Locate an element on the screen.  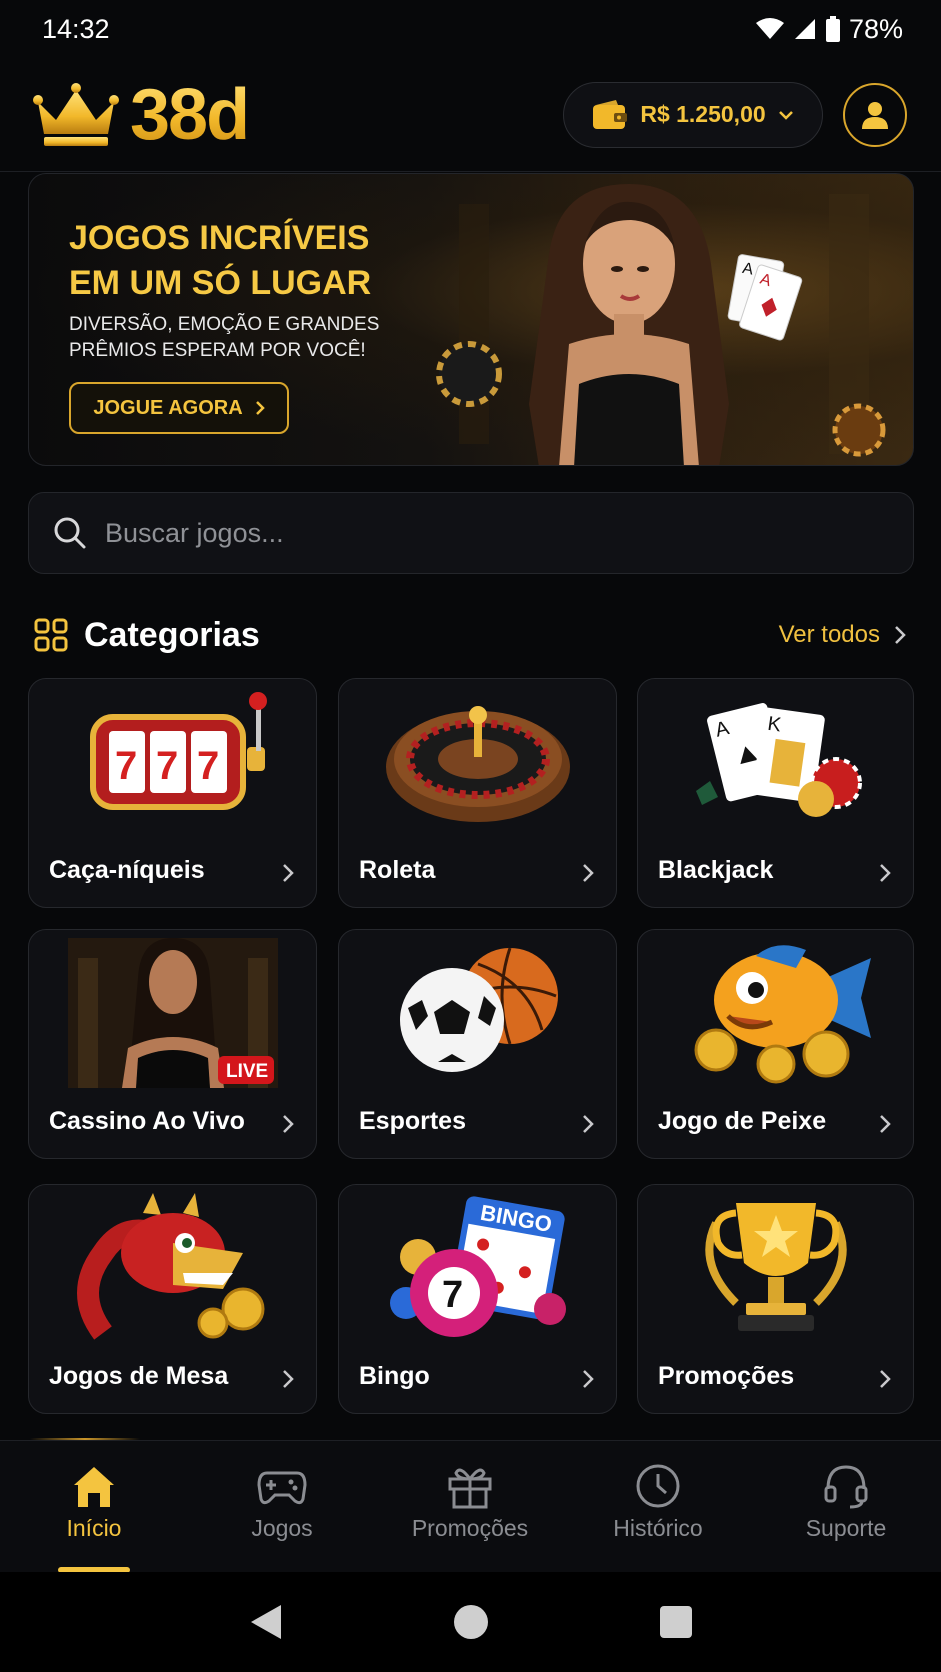
category-card-promotions: Promoções is located at coordinates (775, 1299).